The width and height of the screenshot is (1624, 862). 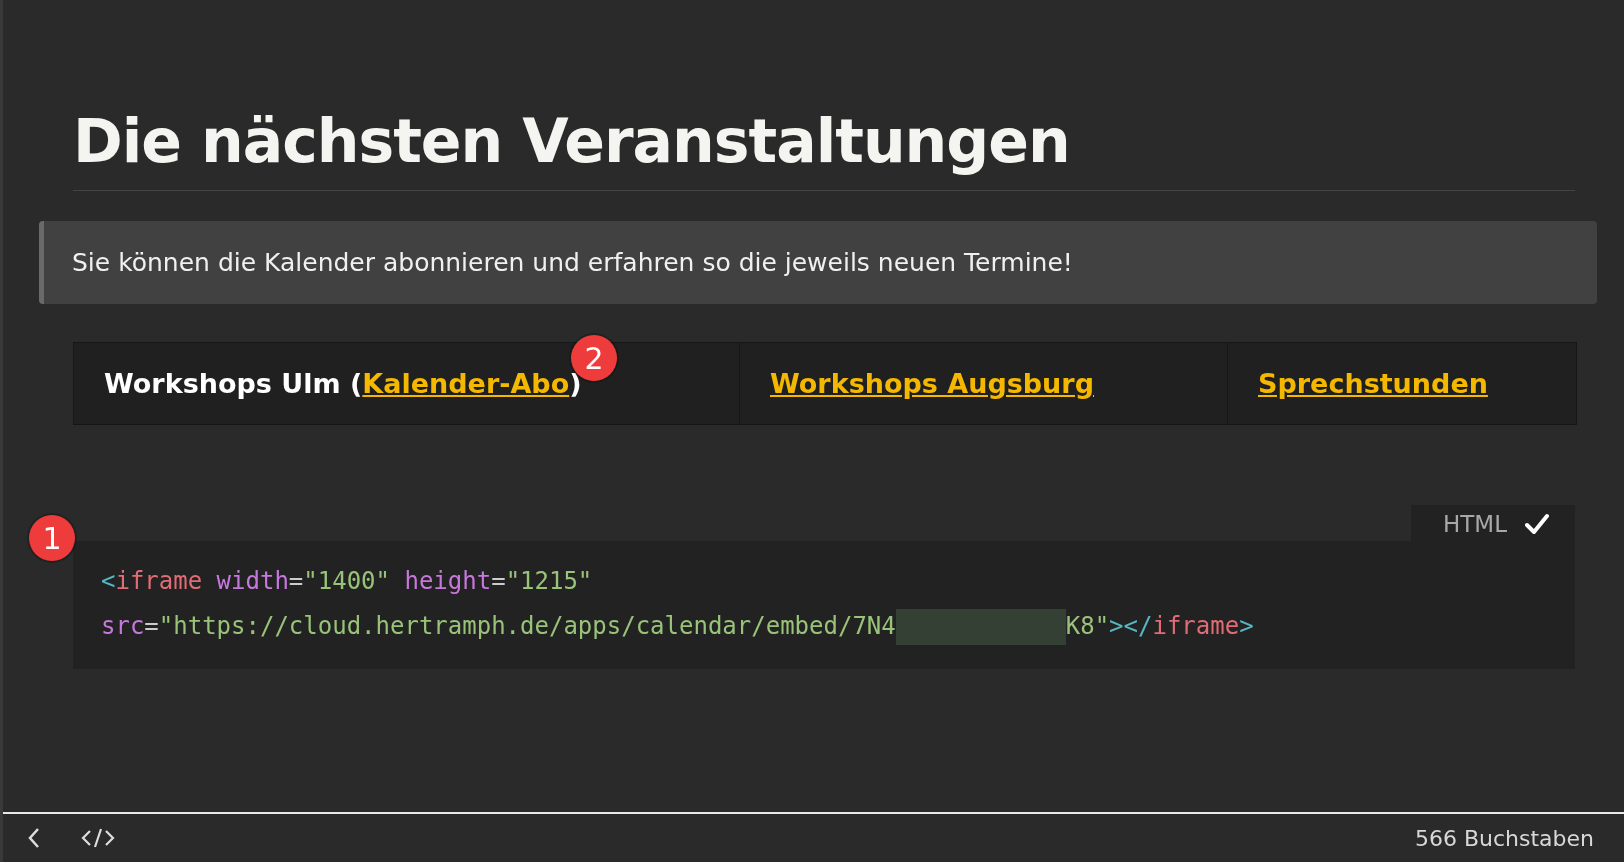 I want to click on character-count: 566 Buchstaben, so click(x=1504, y=838).